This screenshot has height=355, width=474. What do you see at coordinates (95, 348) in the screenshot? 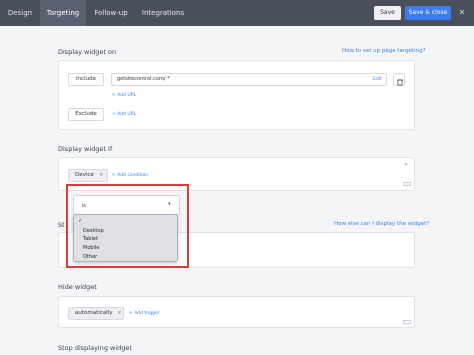
I see `stop-section-title: Stop displaying widget` at bounding box center [95, 348].